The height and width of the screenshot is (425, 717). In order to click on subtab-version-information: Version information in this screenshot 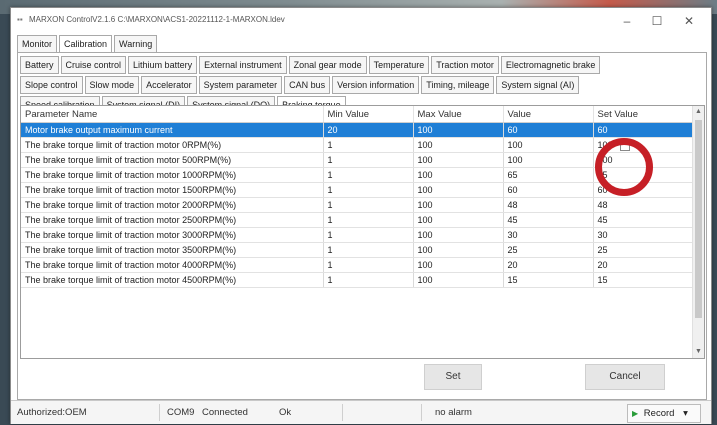, I will do `click(376, 85)`.